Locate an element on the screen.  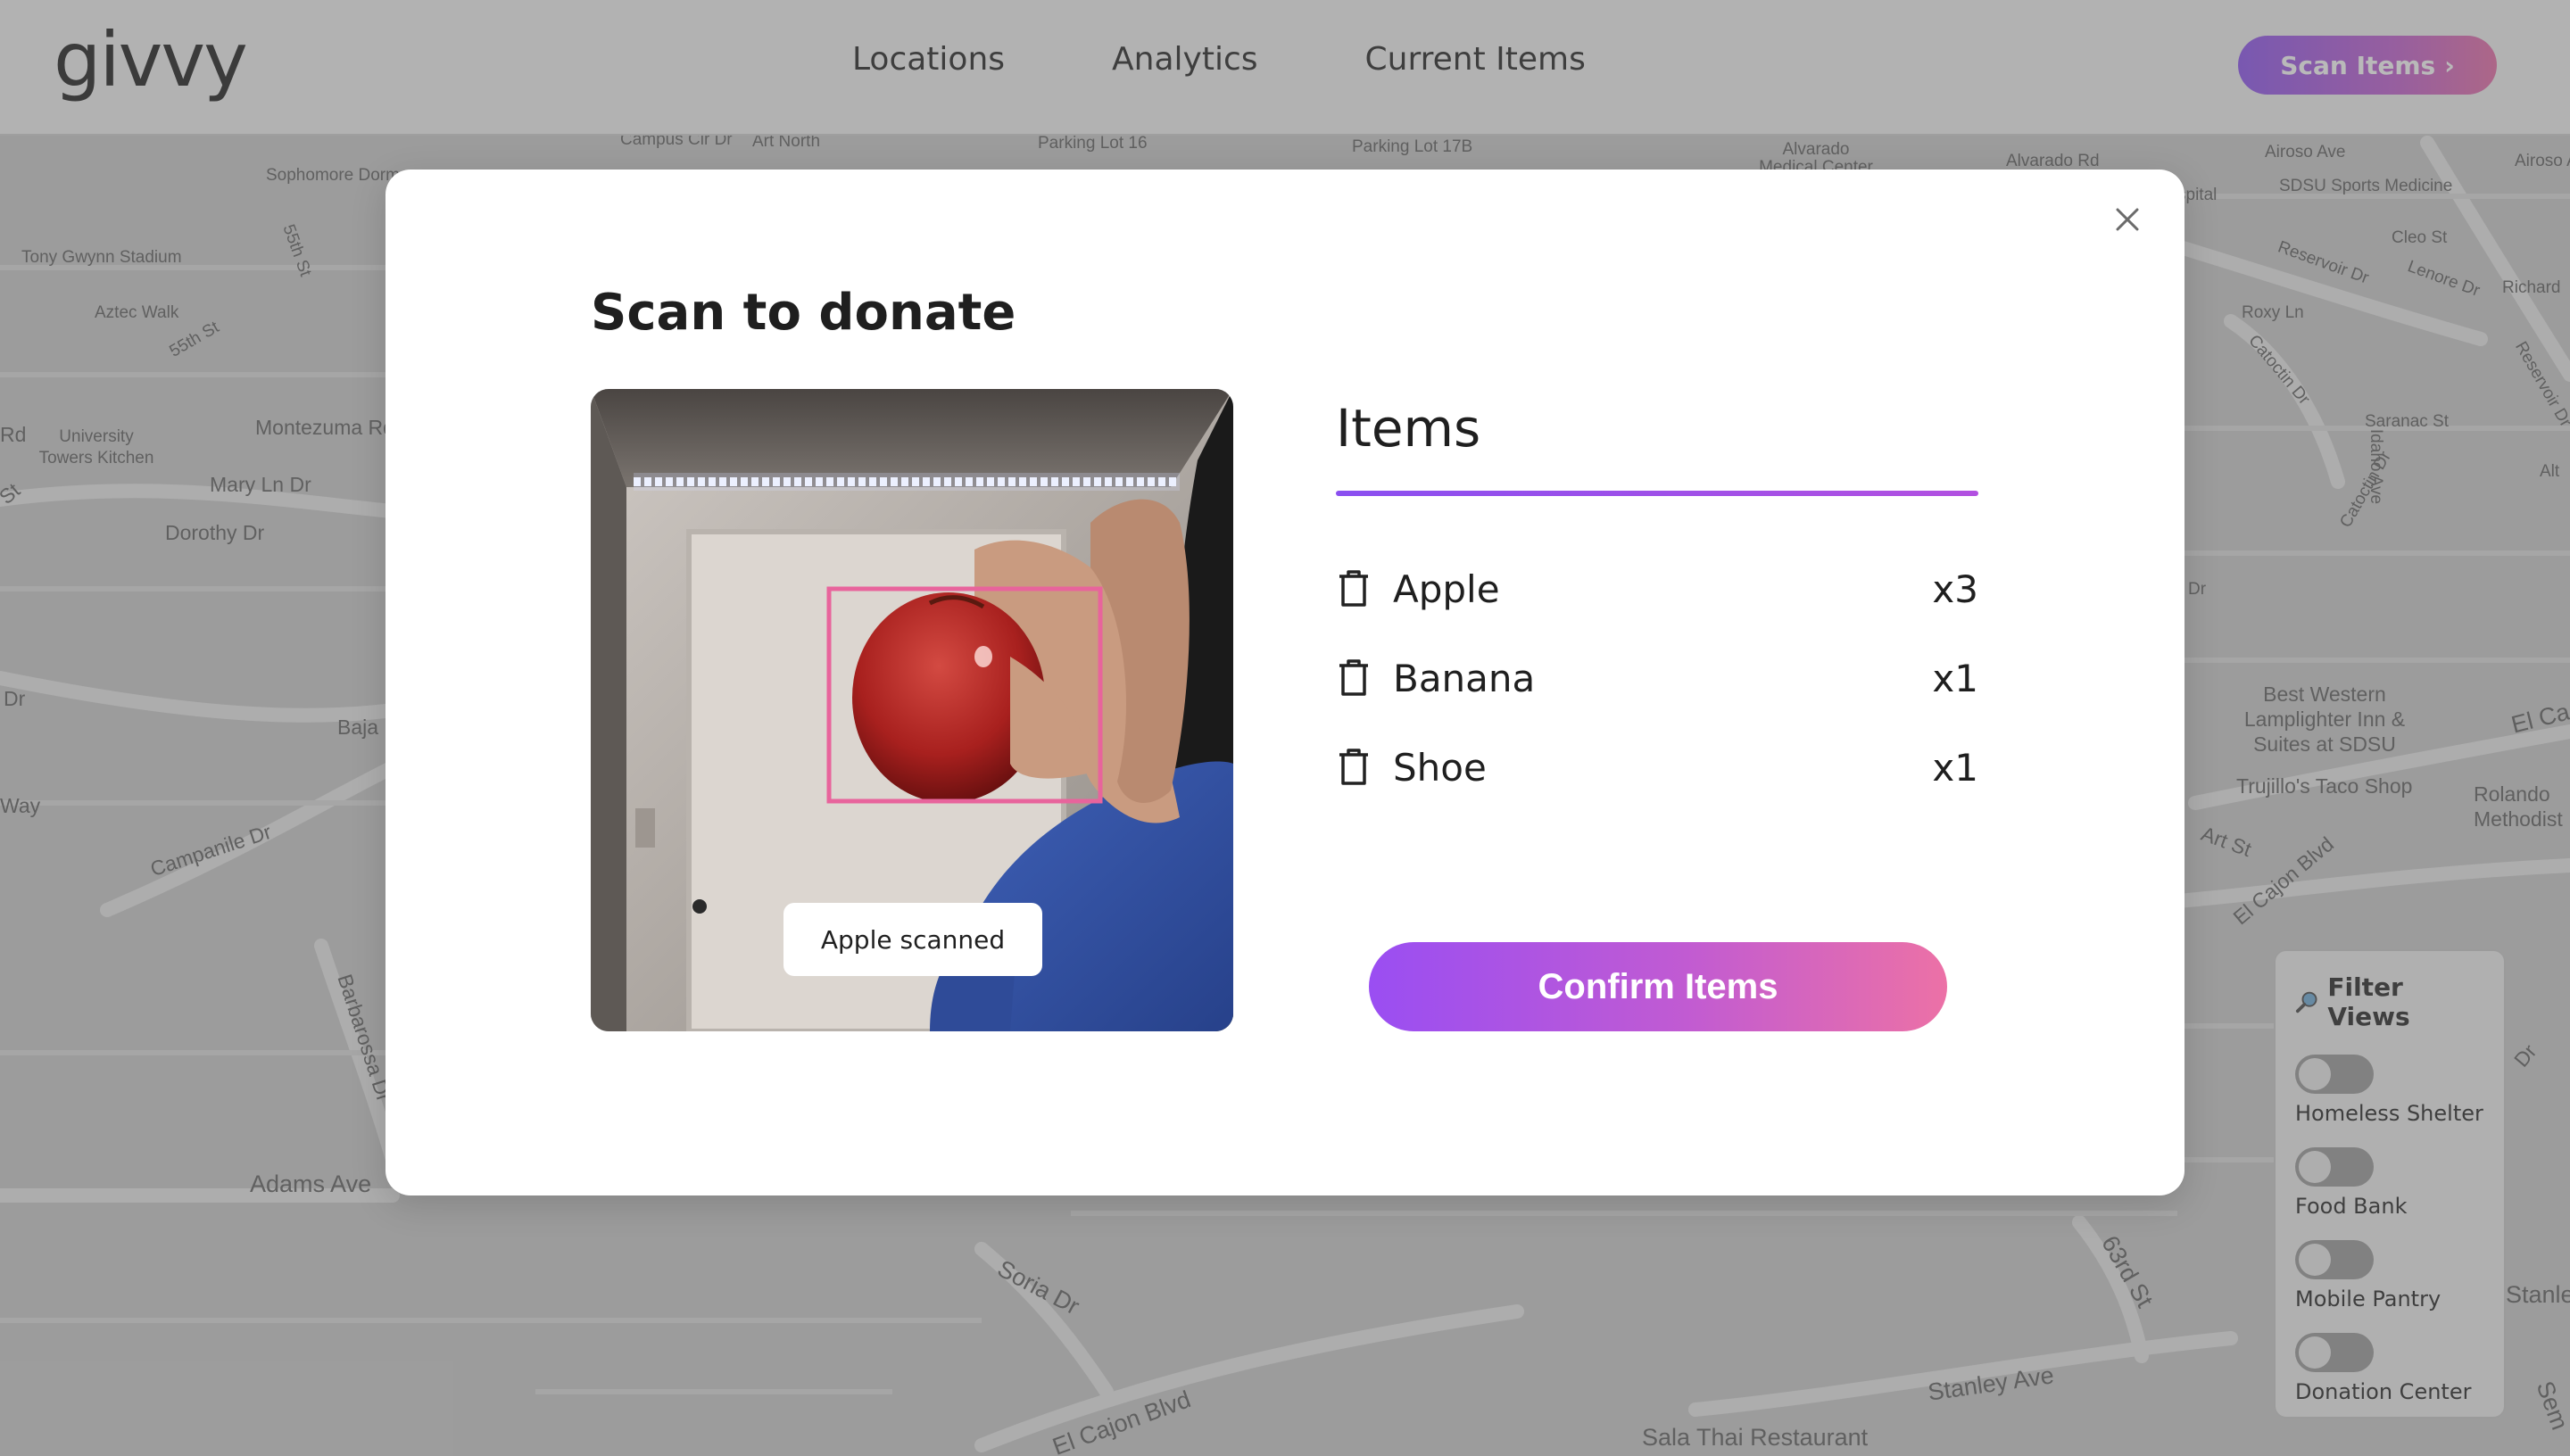
list-item: Banana x1 is located at coordinates (1657, 678).